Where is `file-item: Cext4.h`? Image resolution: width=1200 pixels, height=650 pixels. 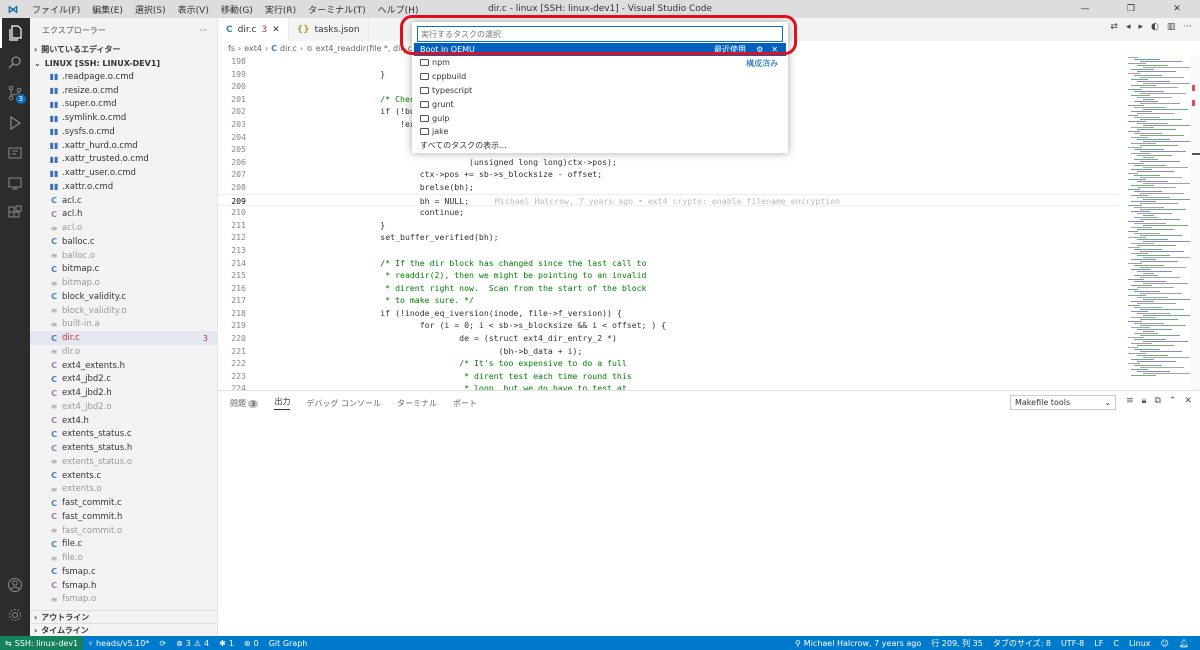 file-item: Cext4.h is located at coordinates (123, 421).